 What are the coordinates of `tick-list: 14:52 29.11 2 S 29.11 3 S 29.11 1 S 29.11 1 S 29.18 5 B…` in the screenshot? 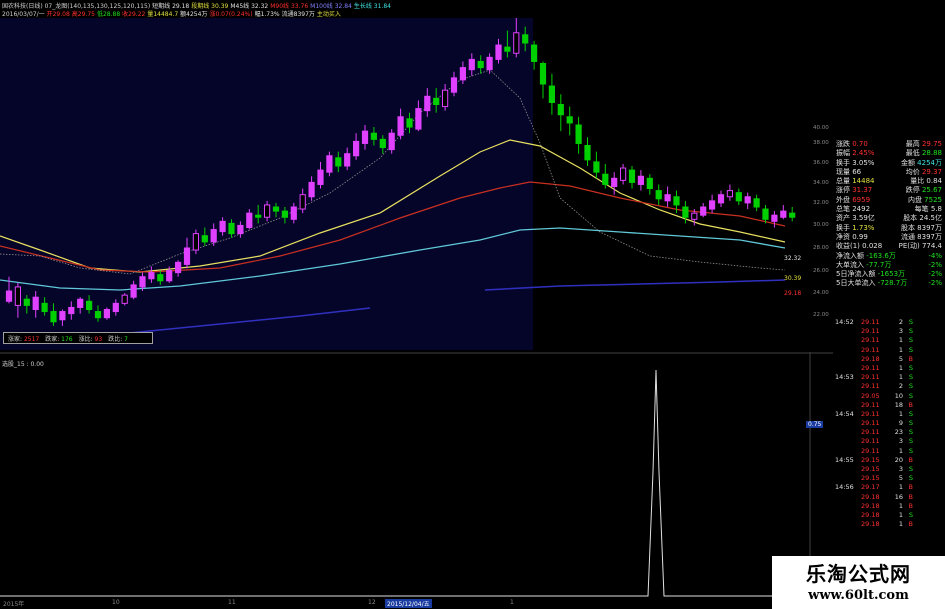 It's located at (889, 423).